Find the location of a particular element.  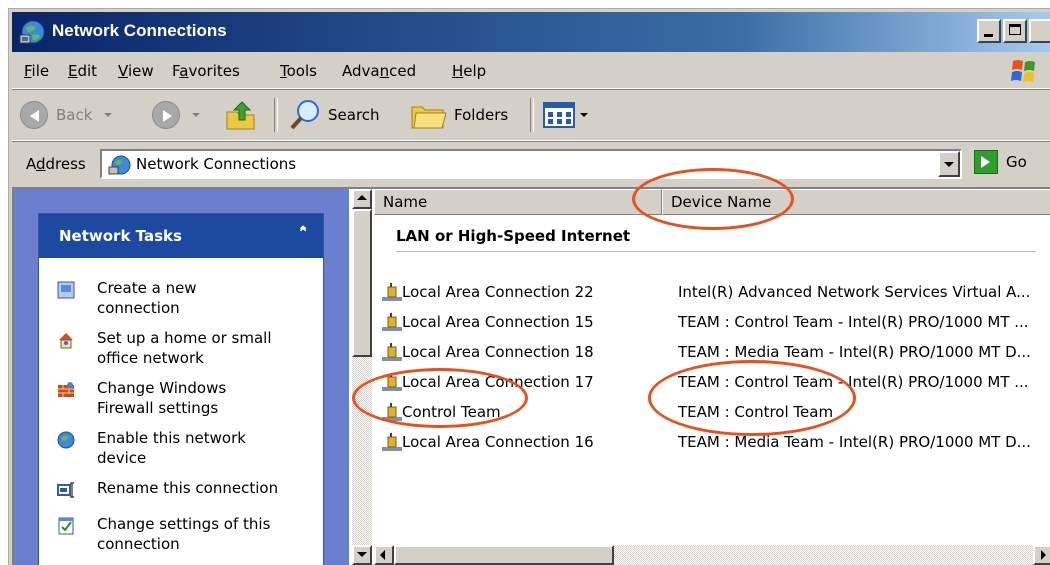

scroll-down-button is located at coordinates (362, 555).